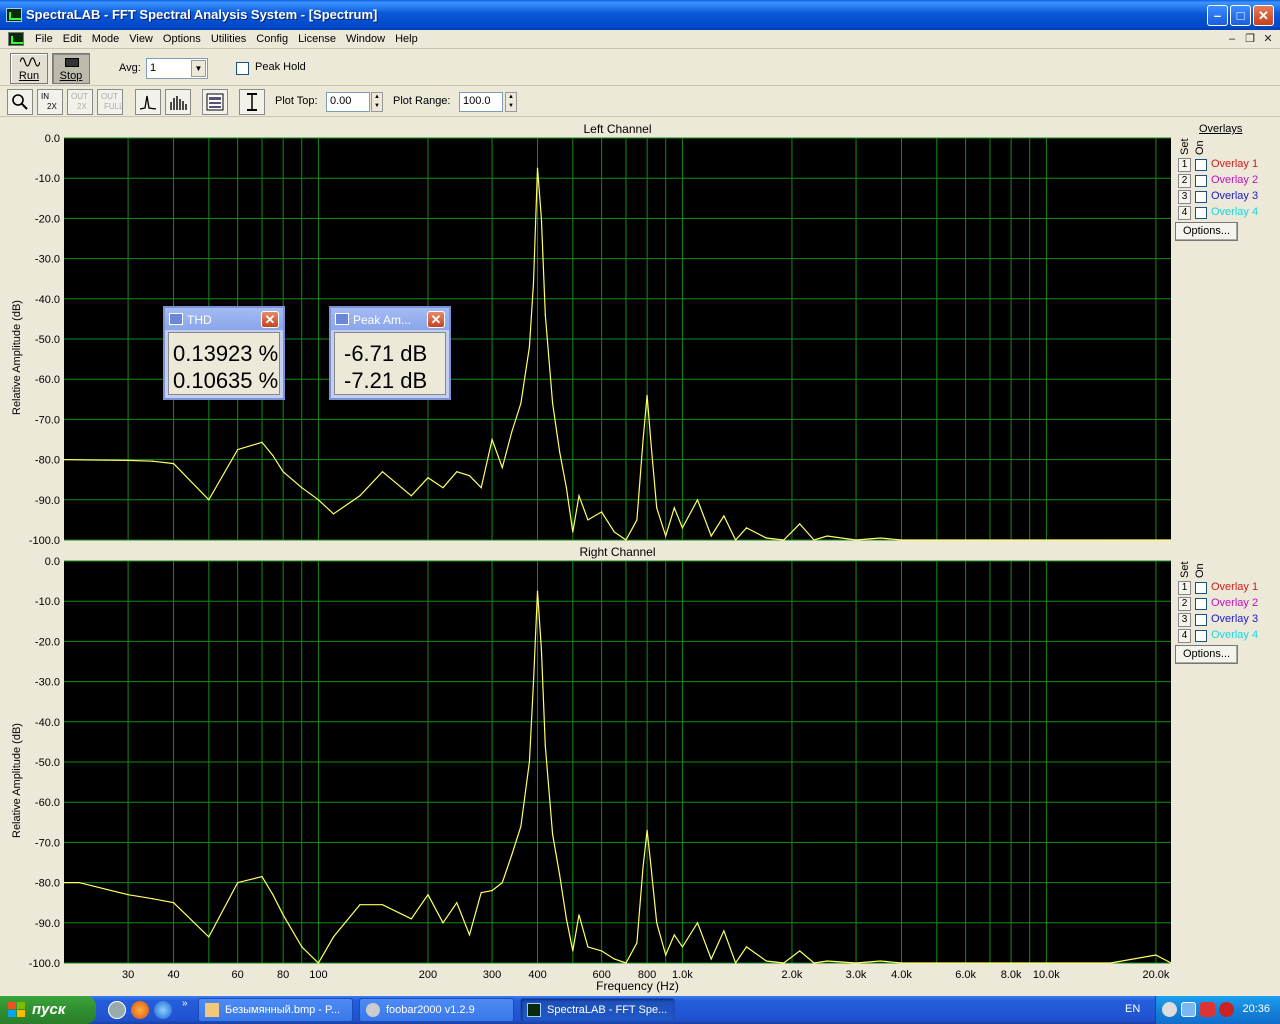  I want to click on zoom-tool-button, so click(20, 102).